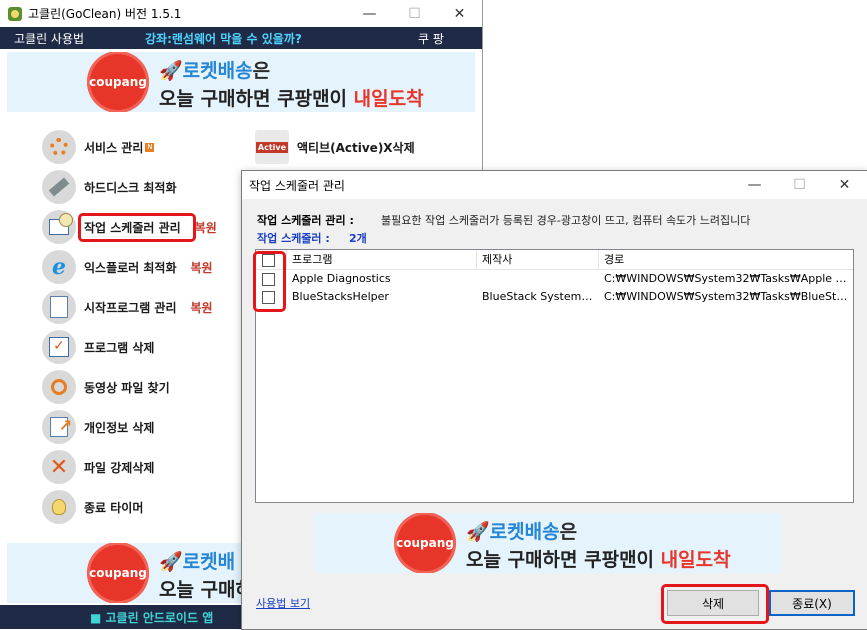 The height and width of the screenshot is (630, 867). Describe the element at coordinates (15, 13) in the screenshot. I see `app-logo-icon` at that location.